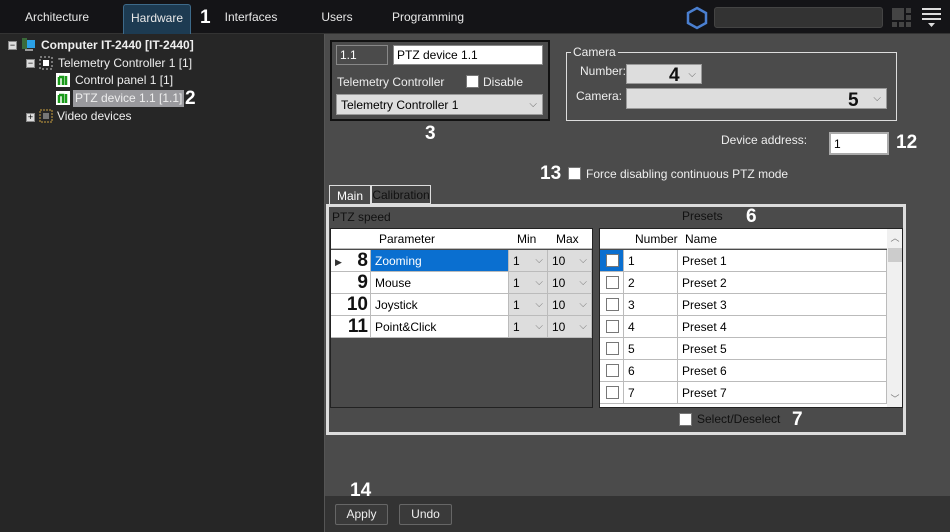 The width and height of the screenshot is (950, 532). I want to click on table-row: 10 Joystick 1 ⌵ 10 ⌵, so click(461, 305).